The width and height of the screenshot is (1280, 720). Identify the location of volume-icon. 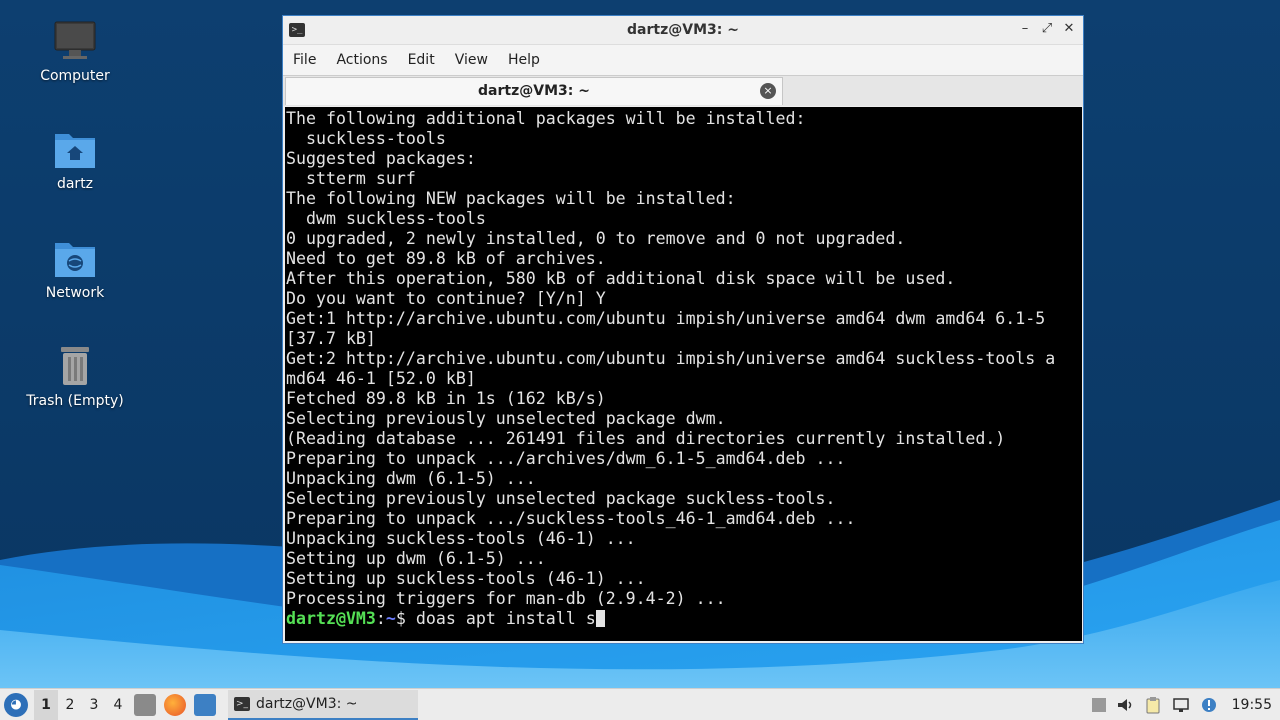
(1125, 705).